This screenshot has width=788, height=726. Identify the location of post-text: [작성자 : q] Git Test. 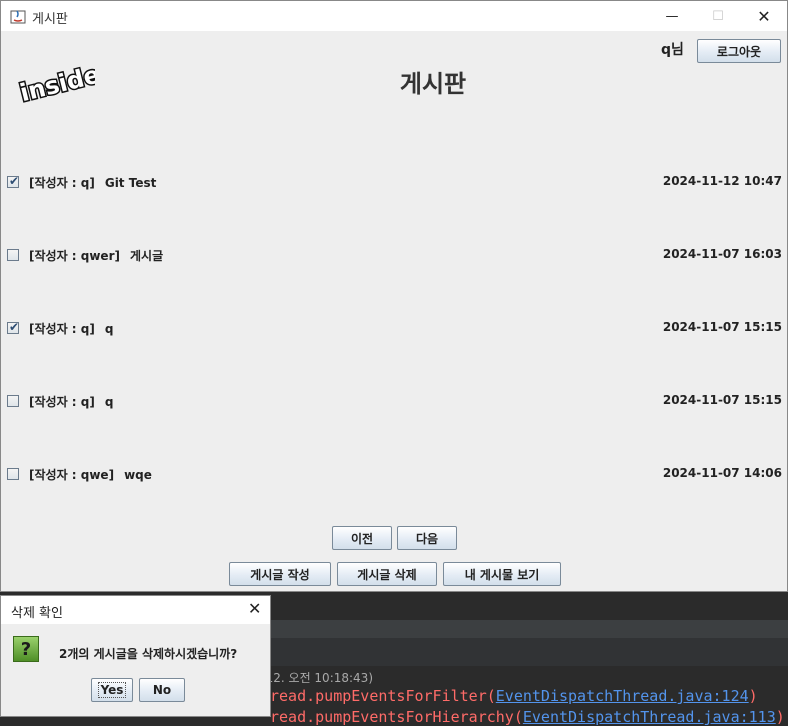
(92, 182).